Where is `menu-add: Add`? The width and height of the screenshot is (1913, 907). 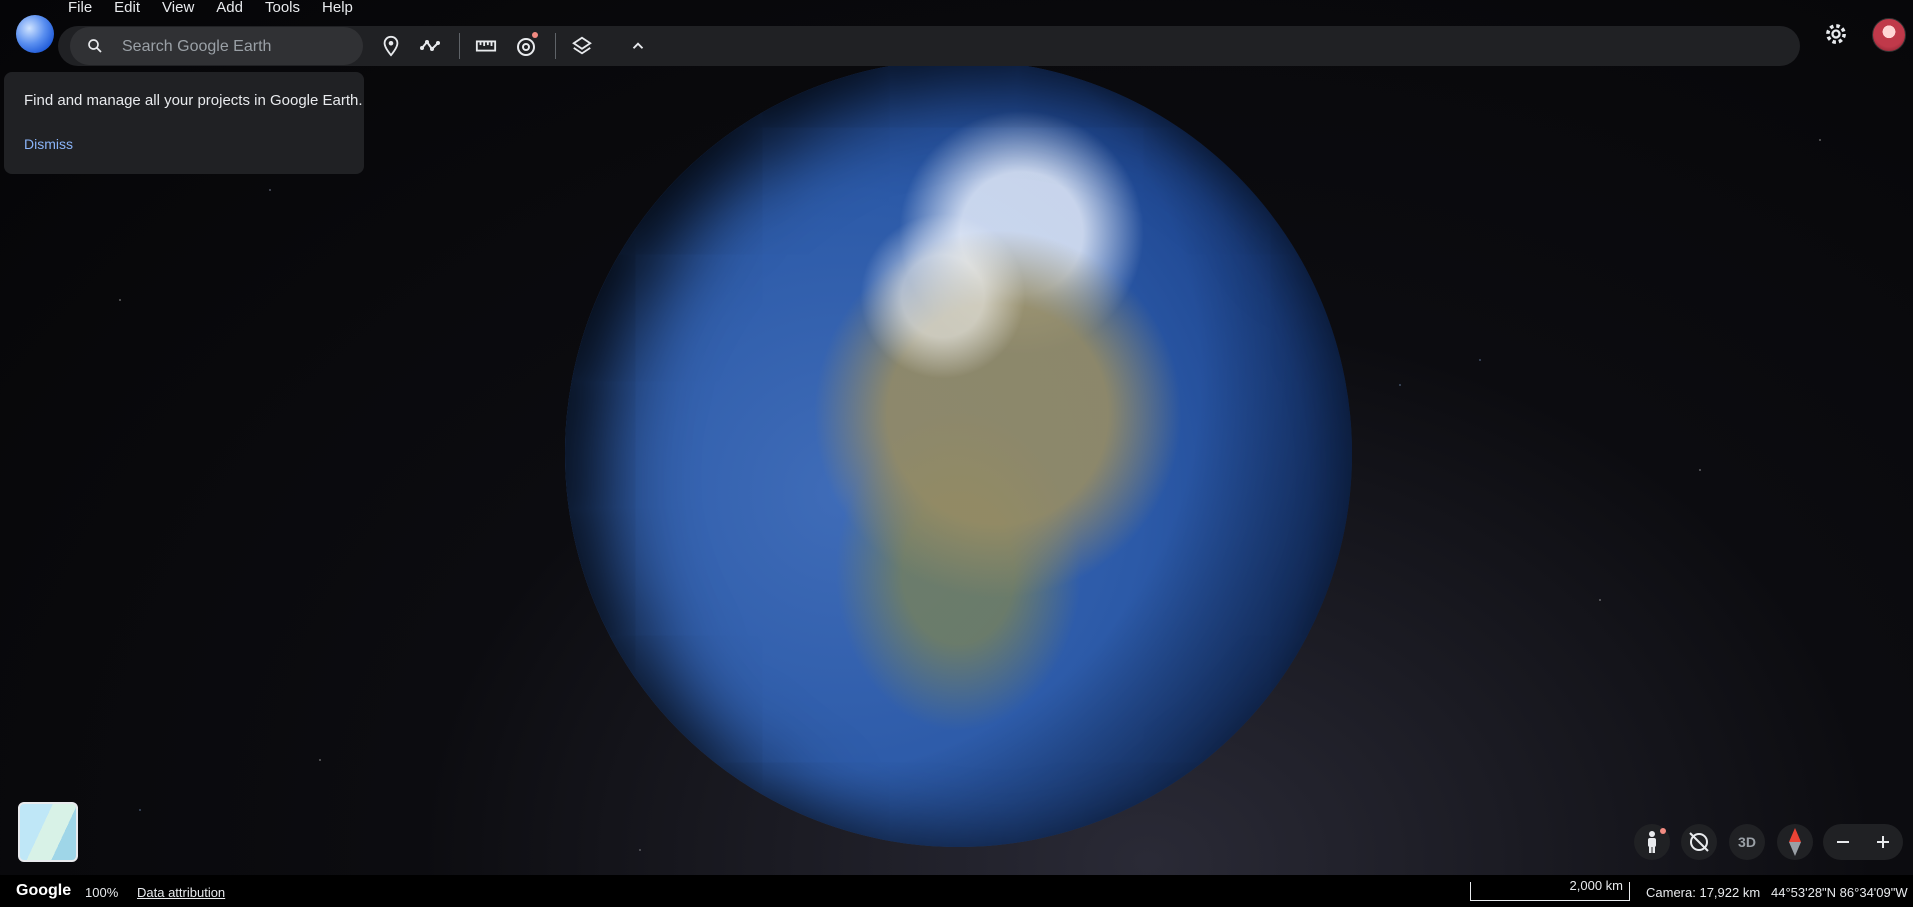 menu-add: Add is located at coordinates (234, 9).